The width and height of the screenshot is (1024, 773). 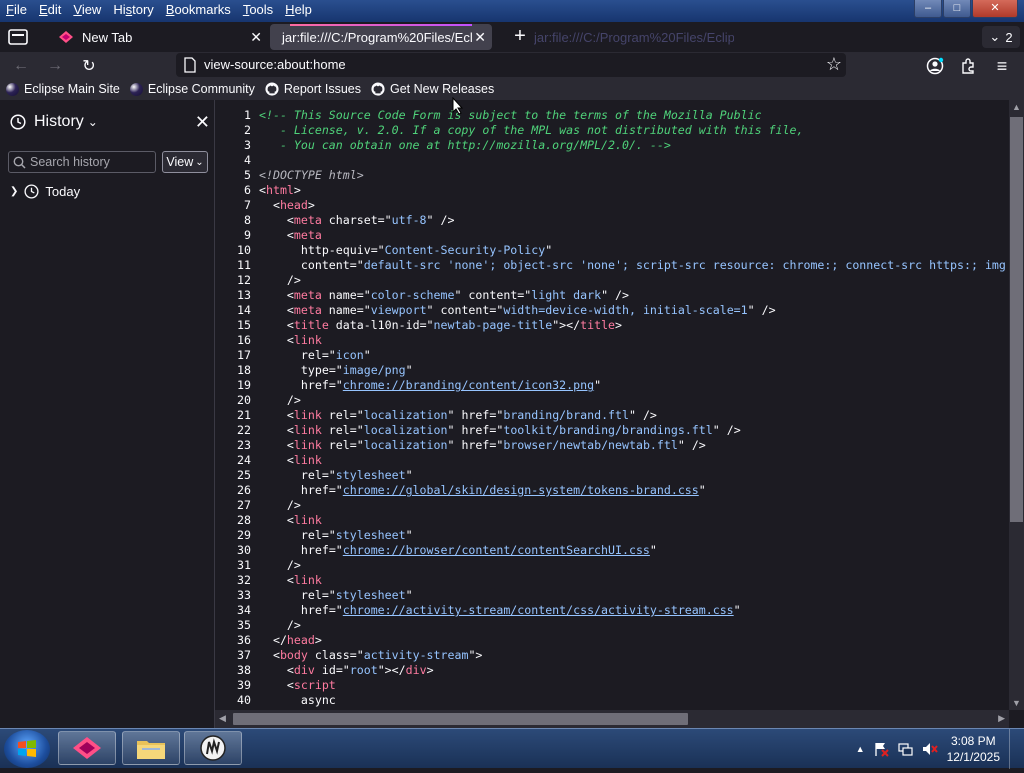 I want to click on line-number: 5, so click(x=247, y=175).